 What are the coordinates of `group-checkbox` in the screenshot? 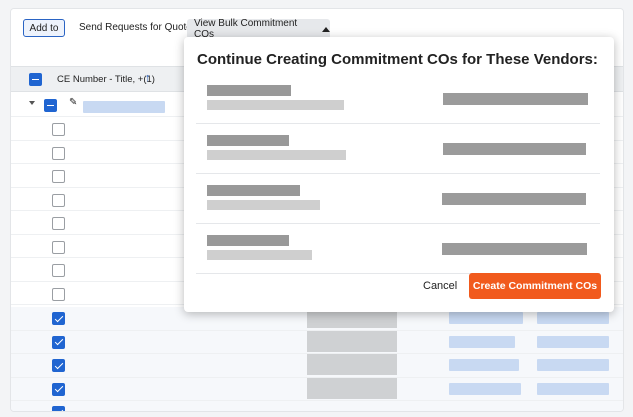 It's located at (50, 105).